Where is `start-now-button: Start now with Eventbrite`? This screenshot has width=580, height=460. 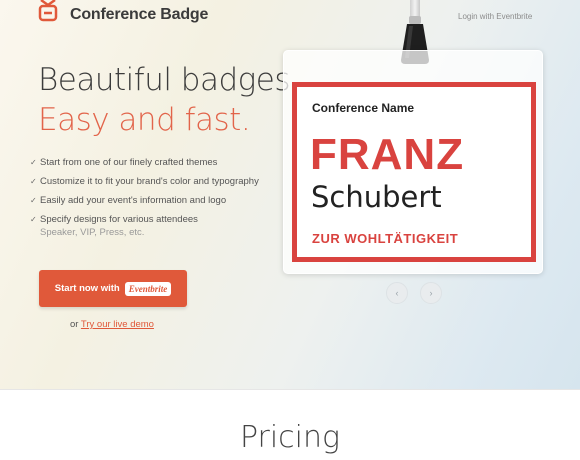 start-now-button: Start now with Eventbrite is located at coordinates (113, 288).